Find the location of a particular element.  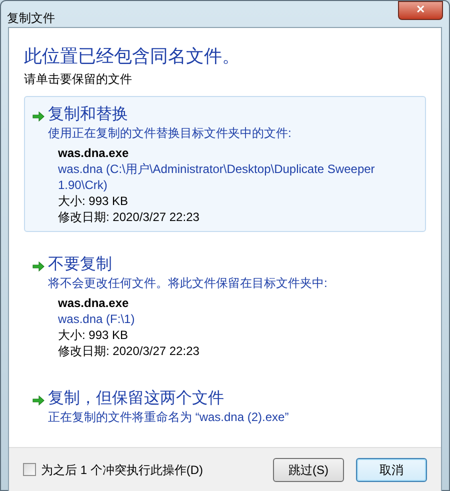

dialog-heading: 此位置已经包含同名文件。 is located at coordinates (132, 56).